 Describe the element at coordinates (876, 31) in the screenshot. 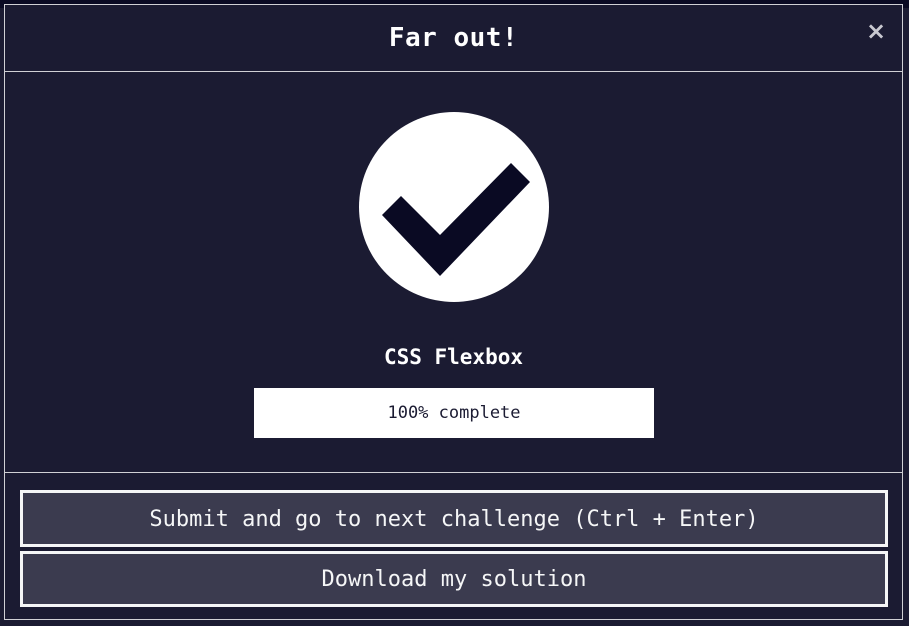

I see `close-icon: ×` at that location.